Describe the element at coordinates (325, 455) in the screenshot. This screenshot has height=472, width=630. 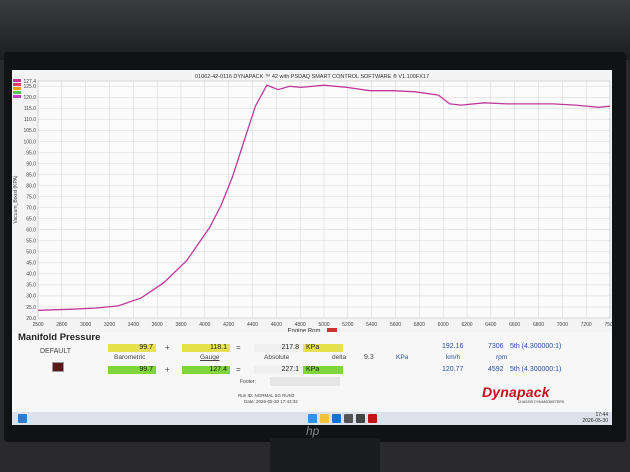
I see `monitor-stand` at that location.